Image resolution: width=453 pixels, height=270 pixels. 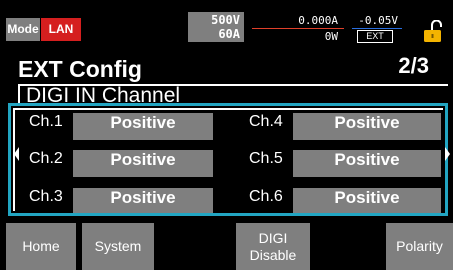 I want to click on channel-1-polarity-button: Positive, so click(x=143, y=126).